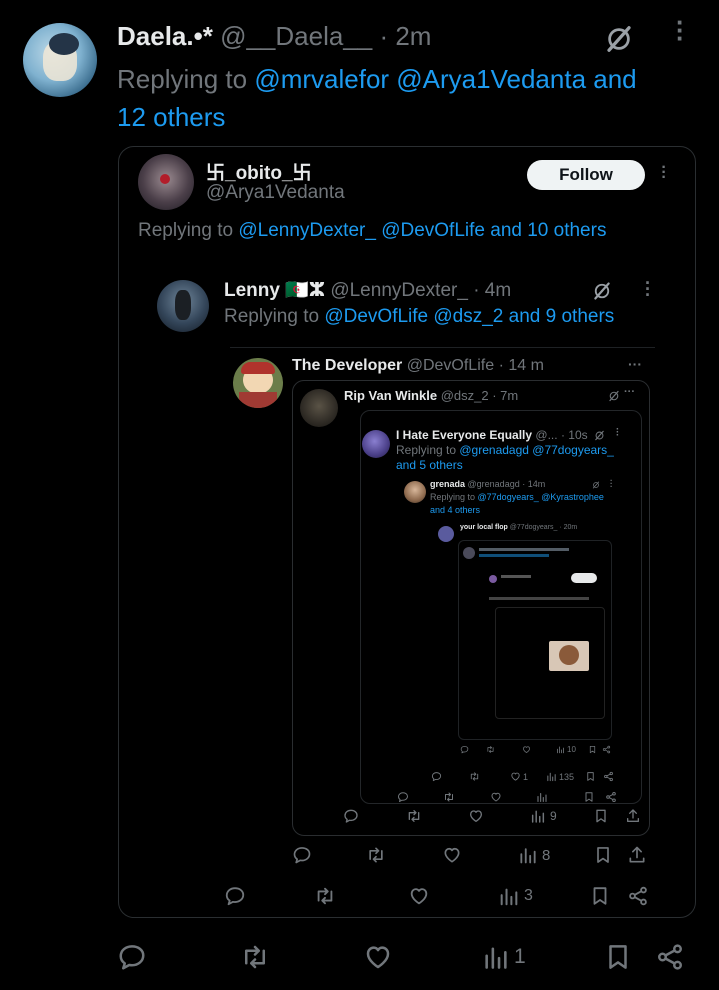 The height and width of the screenshot is (990, 719). I want to click on views-icon: 9, so click(543, 816).